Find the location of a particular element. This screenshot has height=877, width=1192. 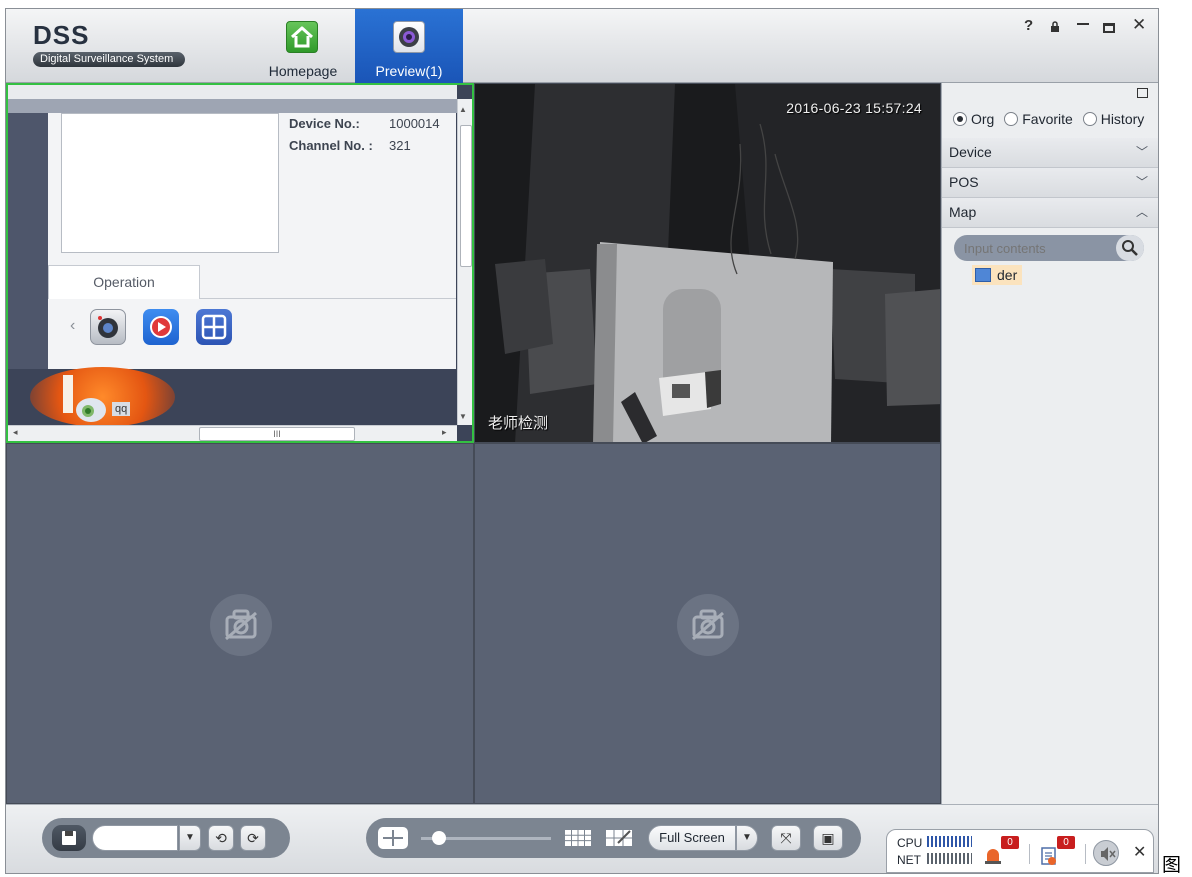

qq-icon is located at coordinates (91, 410).